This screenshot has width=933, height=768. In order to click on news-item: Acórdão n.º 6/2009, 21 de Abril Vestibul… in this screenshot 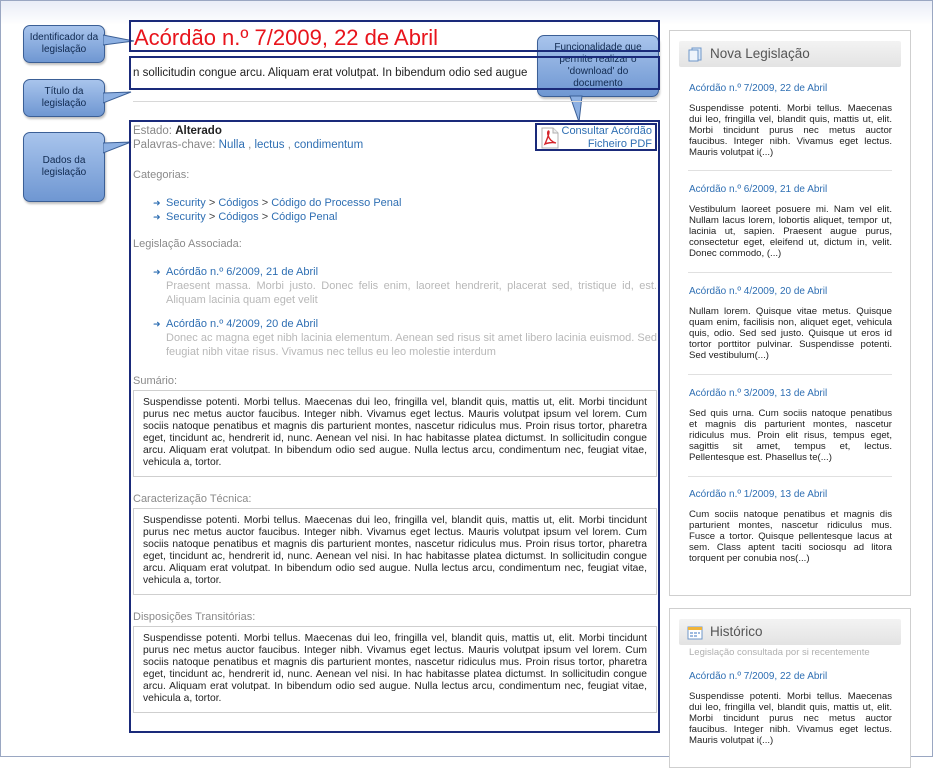, I will do `click(790, 221)`.